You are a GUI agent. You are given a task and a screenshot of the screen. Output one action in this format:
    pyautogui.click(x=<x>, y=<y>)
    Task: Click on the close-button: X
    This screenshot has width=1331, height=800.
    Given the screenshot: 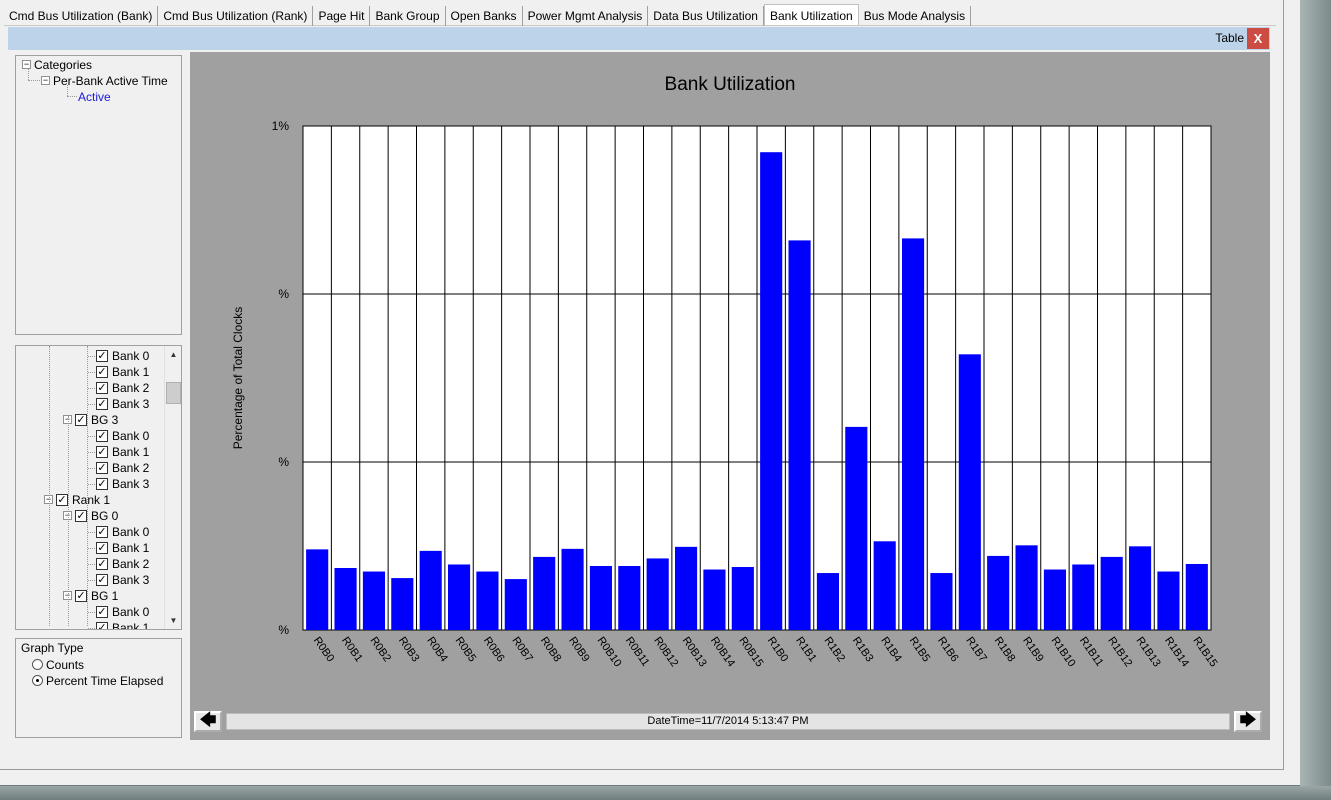 What is the action you would take?
    pyautogui.click(x=1258, y=38)
    